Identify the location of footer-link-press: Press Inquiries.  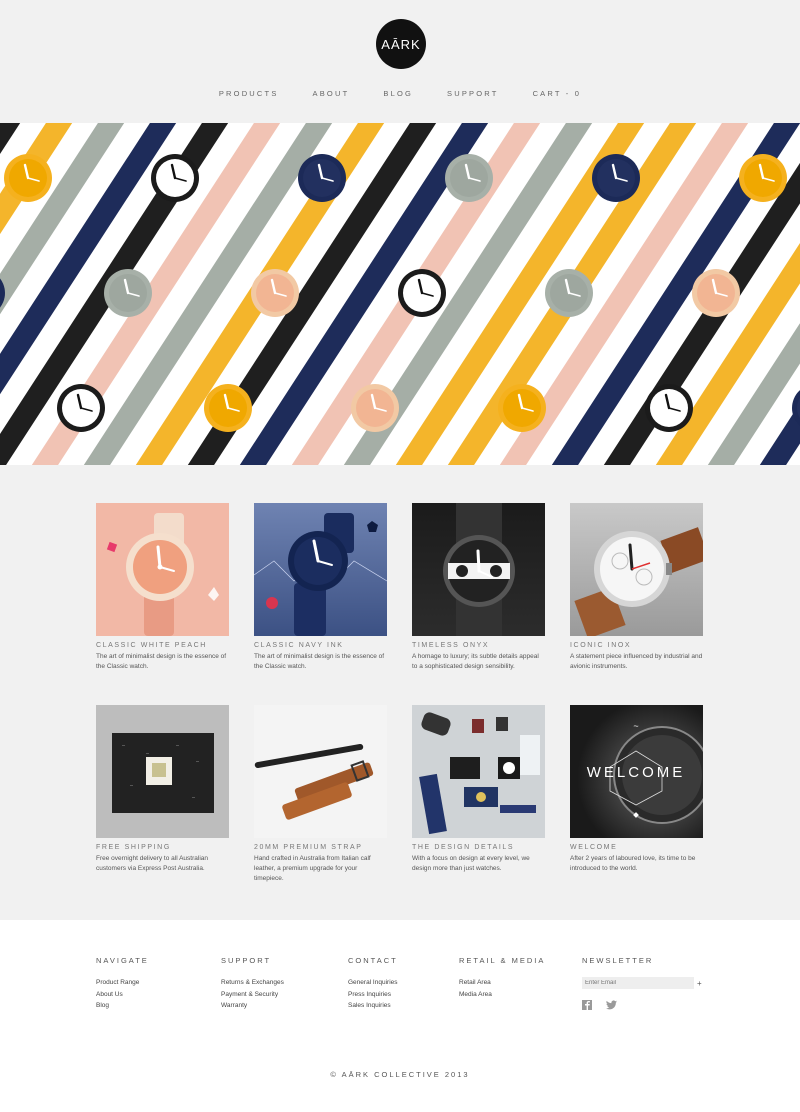
(373, 995).